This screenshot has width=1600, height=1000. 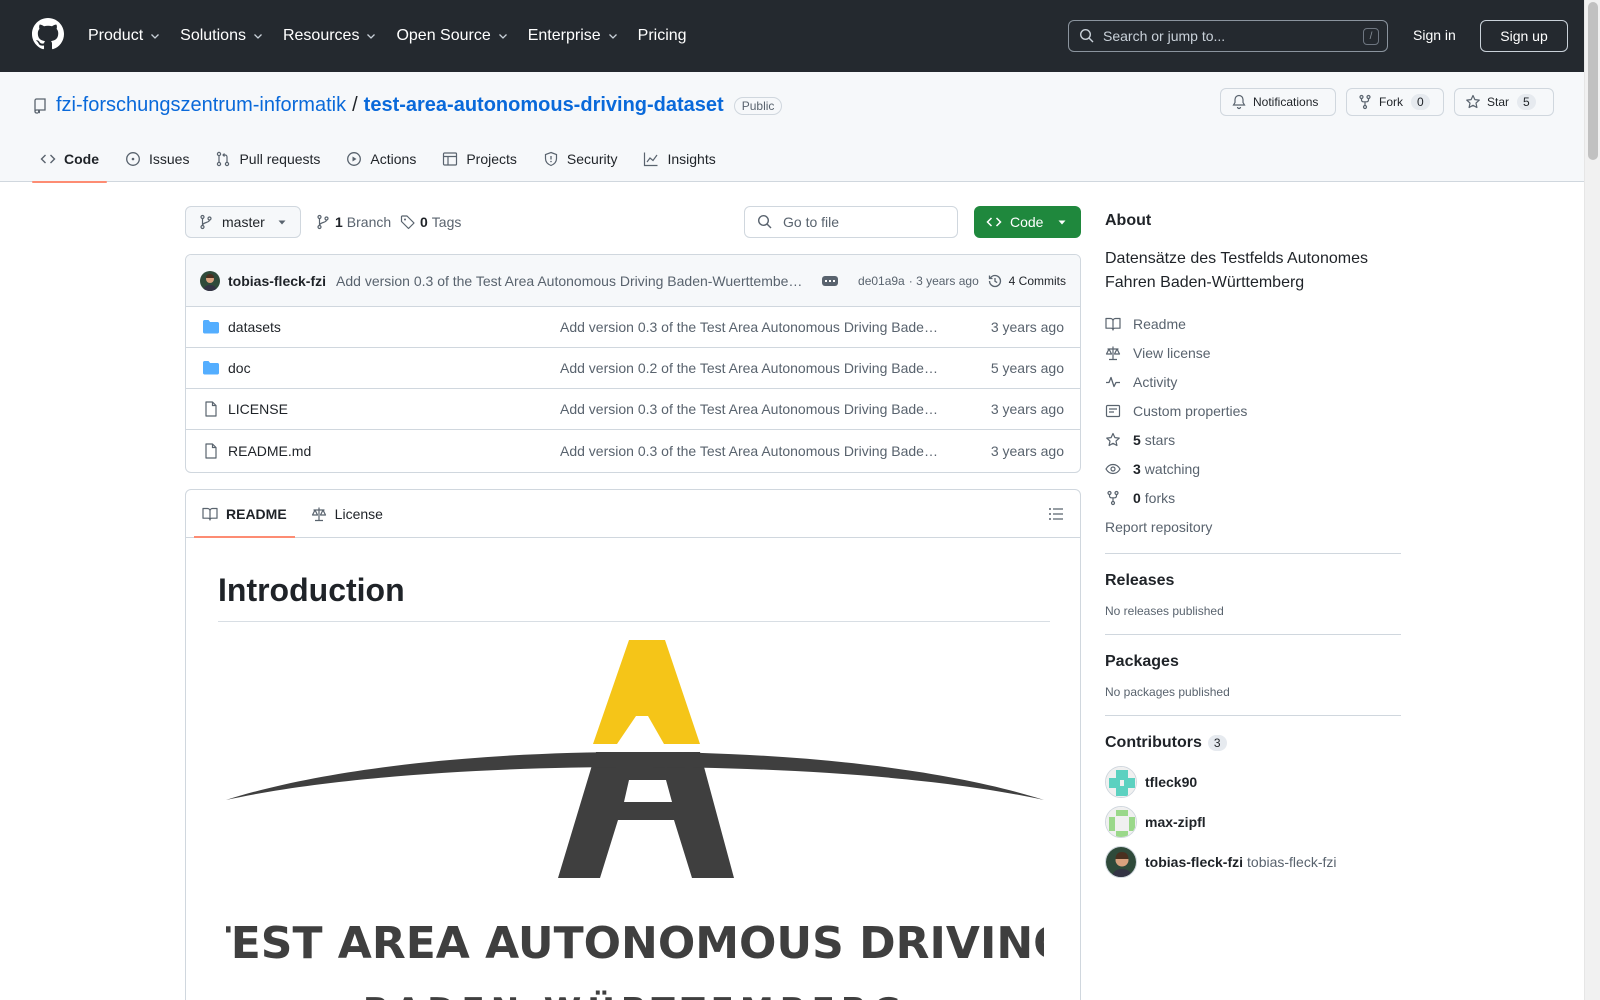 I want to click on fork-button: Fork 0, so click(x=1395, y=102).